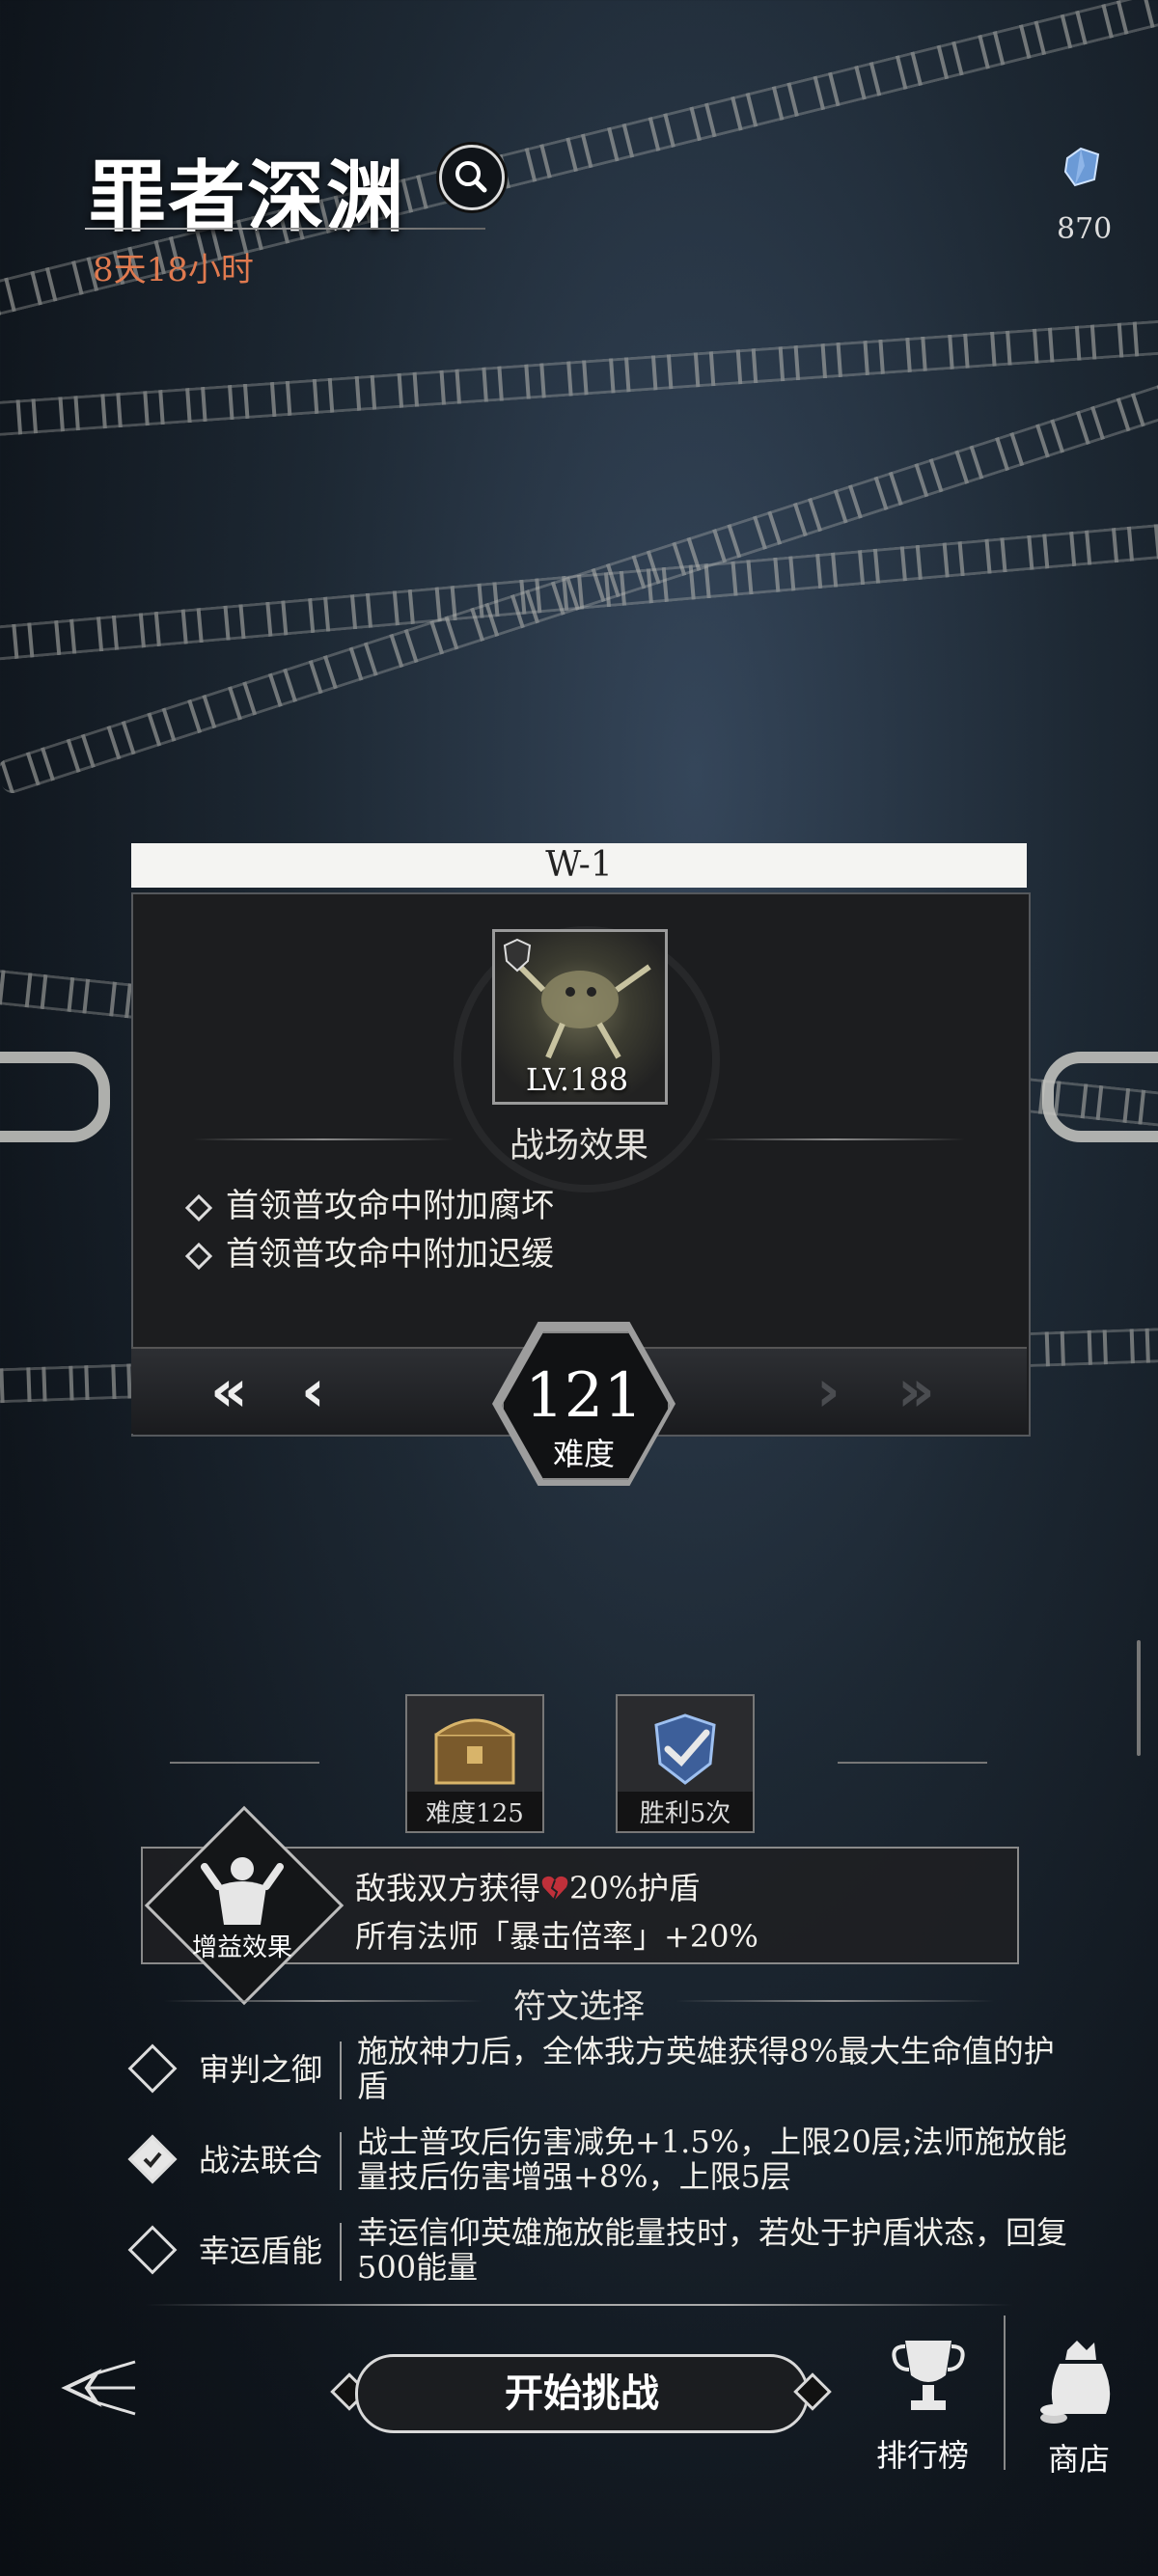 This screenshot has width=1158, height=2576. Describe the element at coordinates (241, 1947) in the screenshot. I see `buff-label: 增益效果` at that location.